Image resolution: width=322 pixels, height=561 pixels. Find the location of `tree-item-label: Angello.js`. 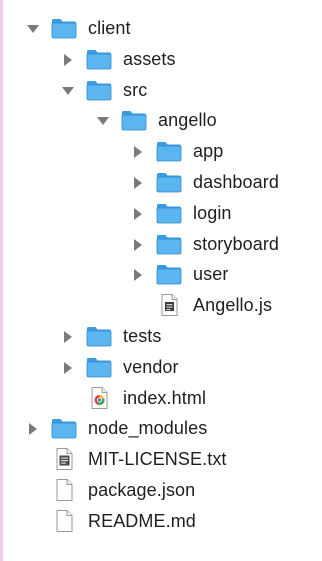

tree-item-label: Angello.js is located at coordinates (233, 305).